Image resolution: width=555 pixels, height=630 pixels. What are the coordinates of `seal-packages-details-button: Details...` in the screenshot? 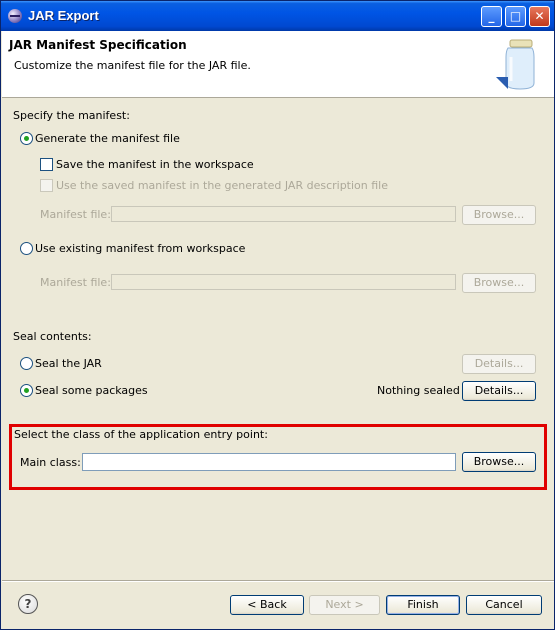 It's located at (499, 391).